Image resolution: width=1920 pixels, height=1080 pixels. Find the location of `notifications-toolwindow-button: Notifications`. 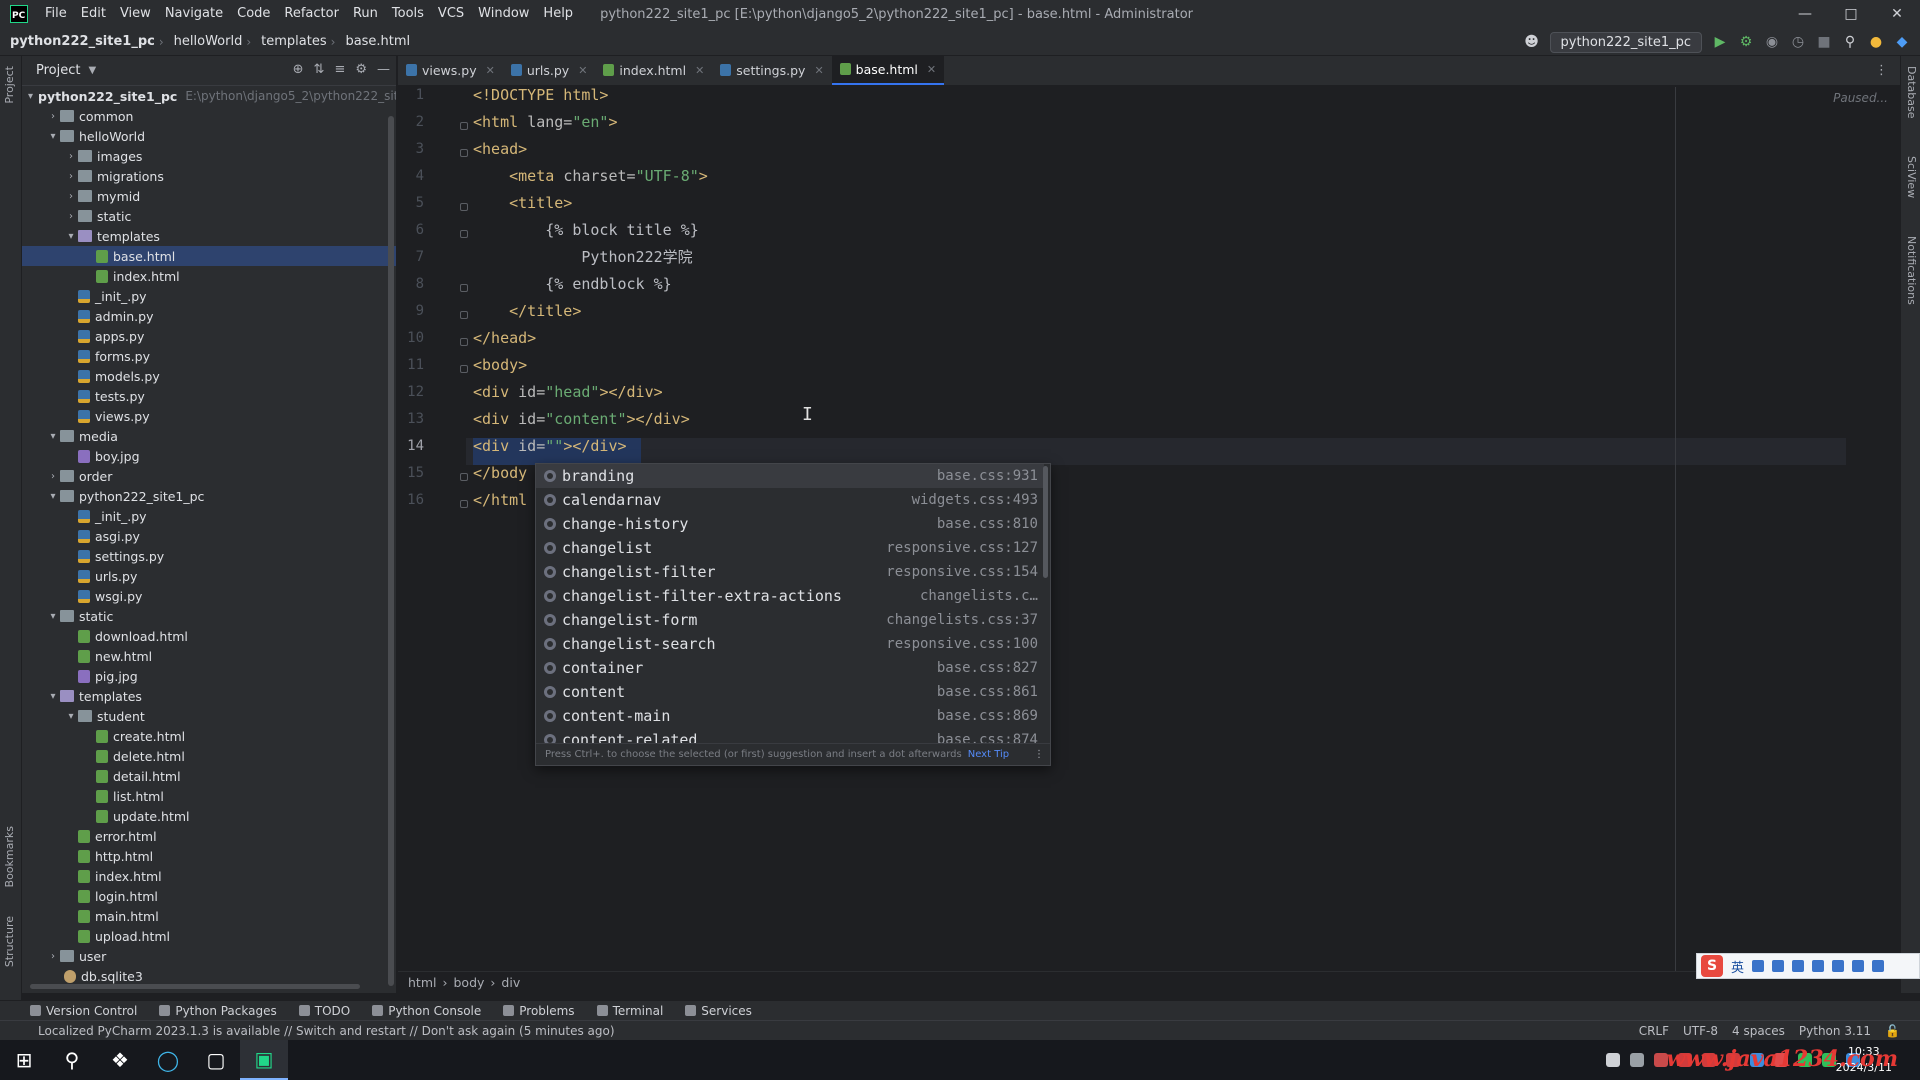

notifications-toolwindow-button: Notifications is located at coordinates (1911, 270).